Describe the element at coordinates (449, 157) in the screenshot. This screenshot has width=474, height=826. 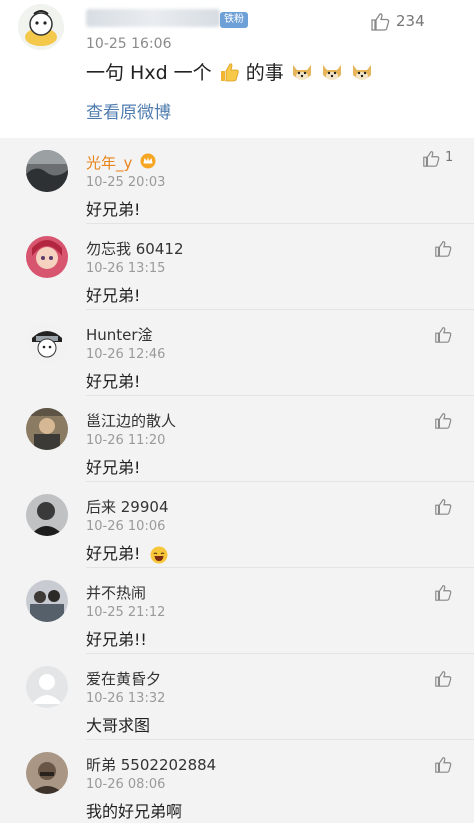
I see `like-count: 1` at that location.